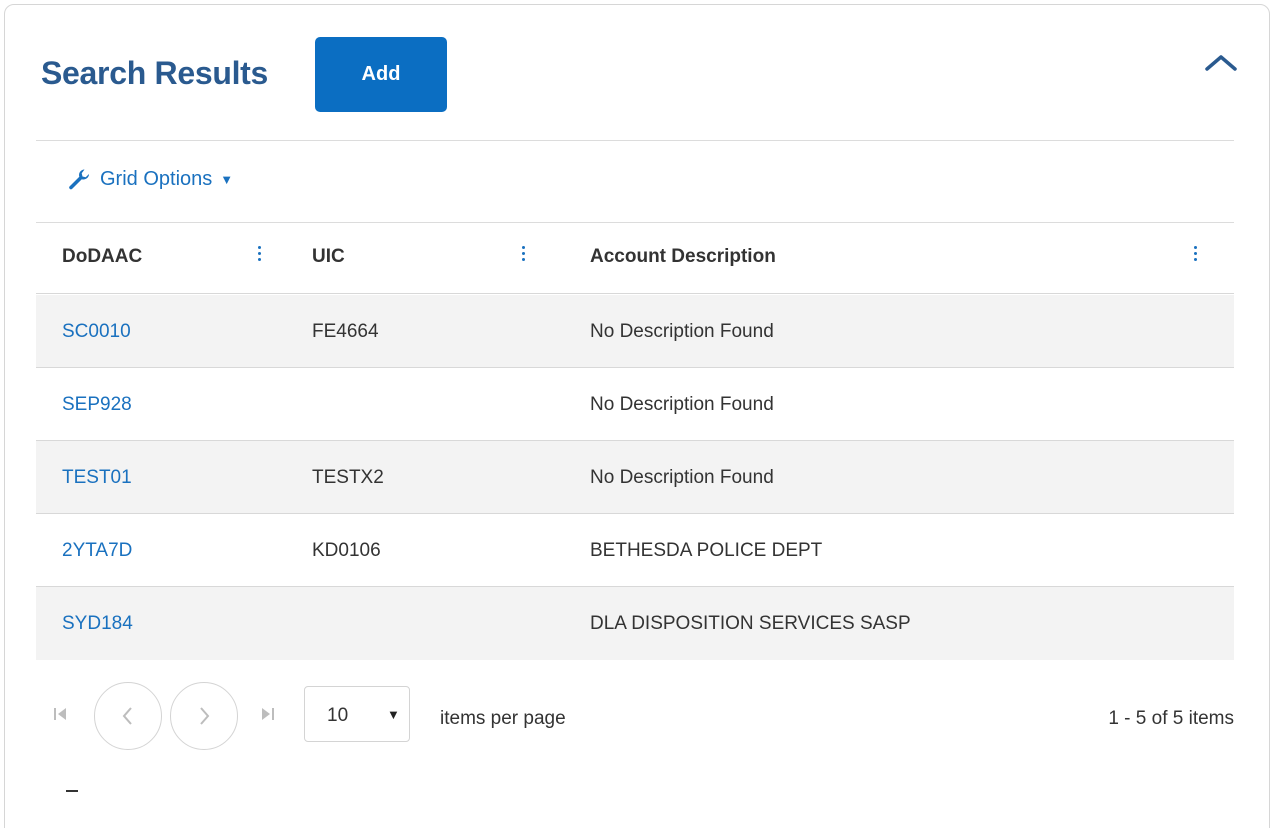 This screenshot has height=828, width=1274. I want to click on table-row: SC0010 FE4664 No Description Found, so click(635, 331).